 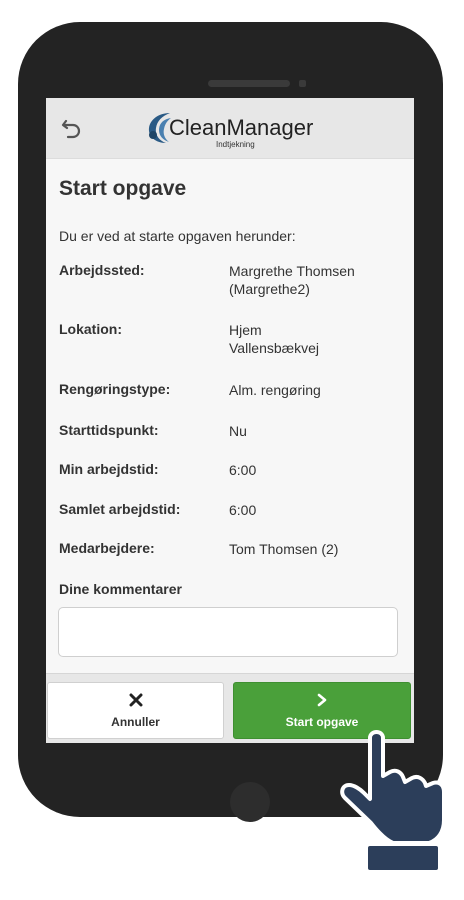 I want to click on label-arbejdssted: Arbejdssted:, so click(x=102, y=270).